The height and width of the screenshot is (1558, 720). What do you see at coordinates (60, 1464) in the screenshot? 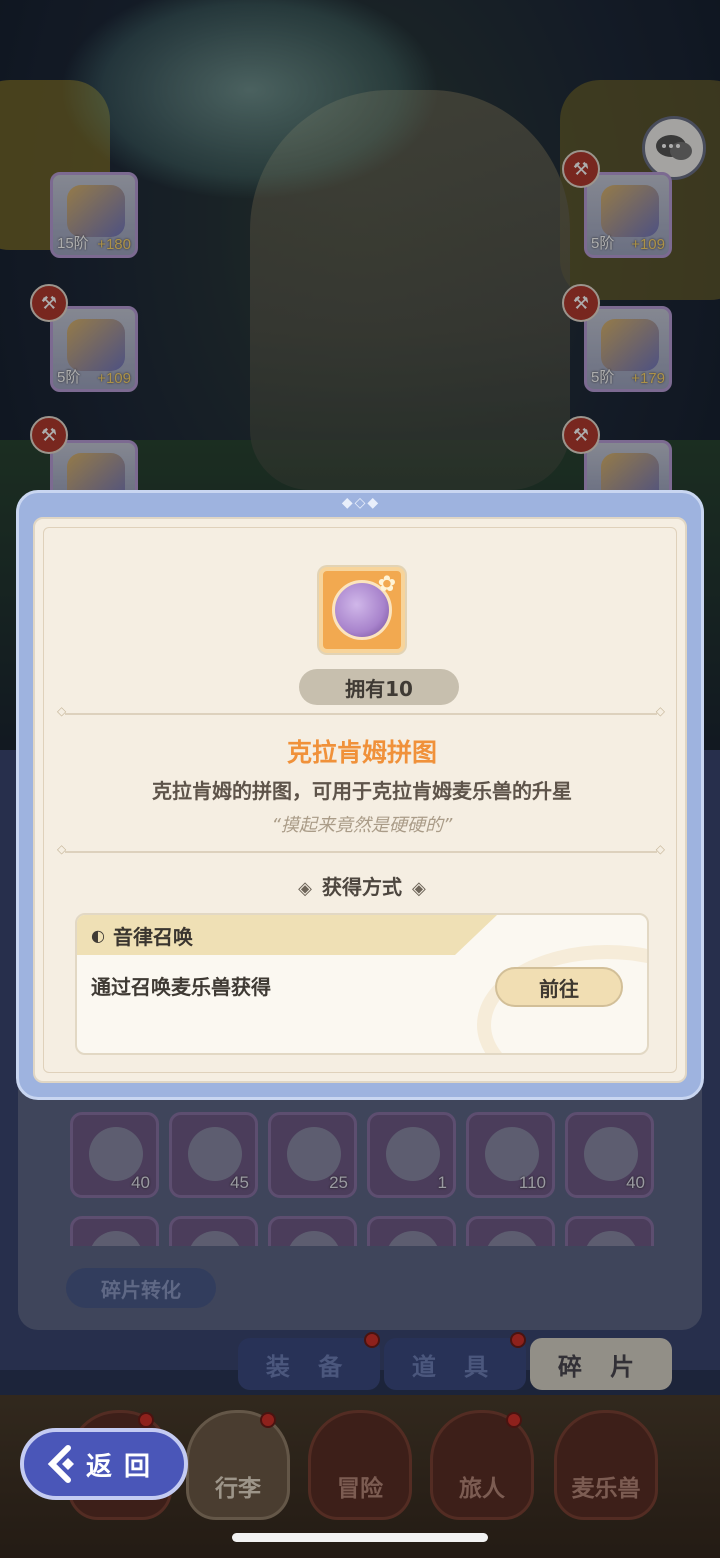
I see `back-arrow-icon` at bounding box center [60, 1464].